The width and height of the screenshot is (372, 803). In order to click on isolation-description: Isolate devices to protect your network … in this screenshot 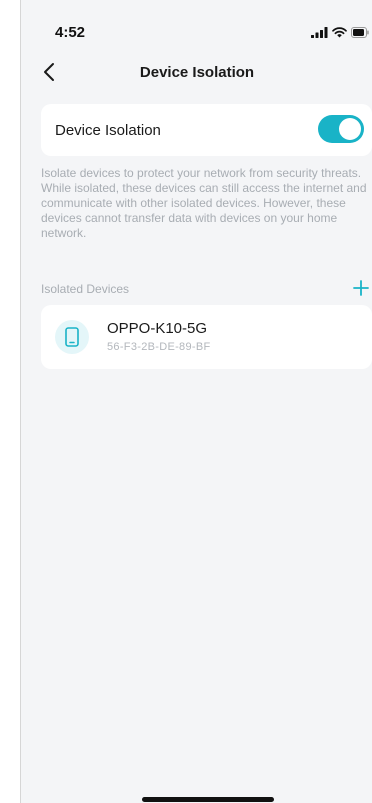, I will do `click(204, 203)`.